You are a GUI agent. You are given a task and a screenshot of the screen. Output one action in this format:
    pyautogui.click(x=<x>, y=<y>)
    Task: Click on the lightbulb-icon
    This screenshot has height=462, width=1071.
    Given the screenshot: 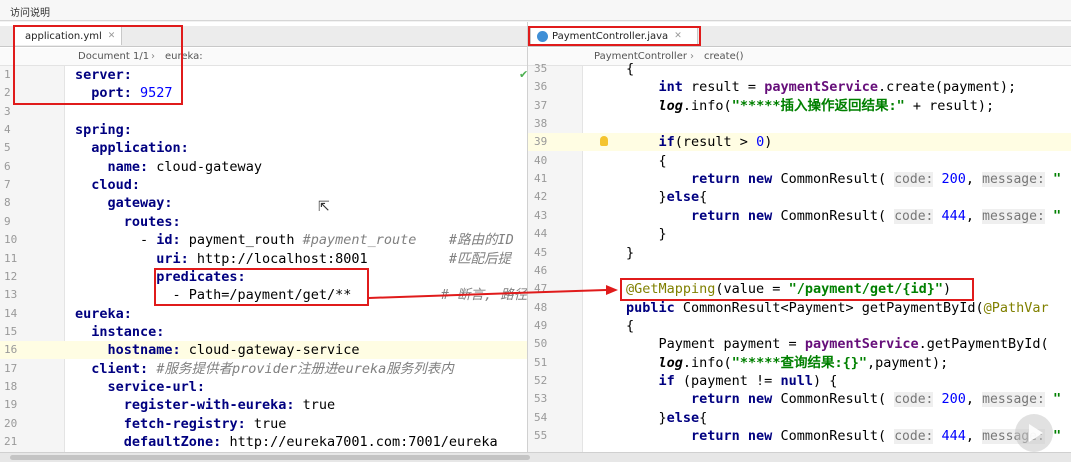 What is the action you would take?
    pyautogui.click(x=604, y=141)
    